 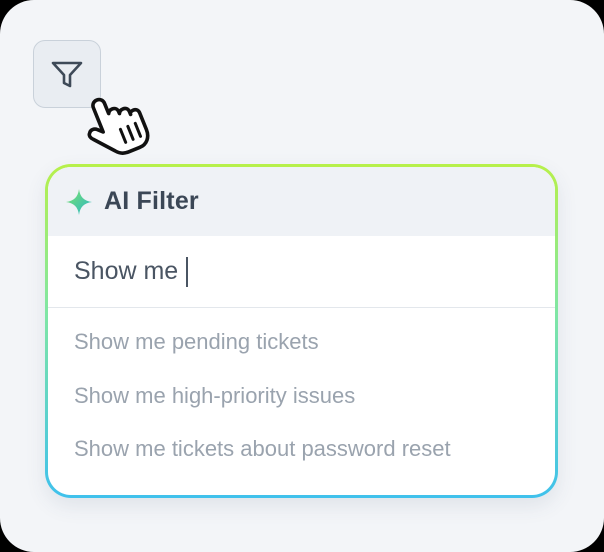 What do you see at coordinates (301, 454) in the screenshot?
I see `suggestion-item: Show me tickets about password reset` at bounding box center [301, 454].